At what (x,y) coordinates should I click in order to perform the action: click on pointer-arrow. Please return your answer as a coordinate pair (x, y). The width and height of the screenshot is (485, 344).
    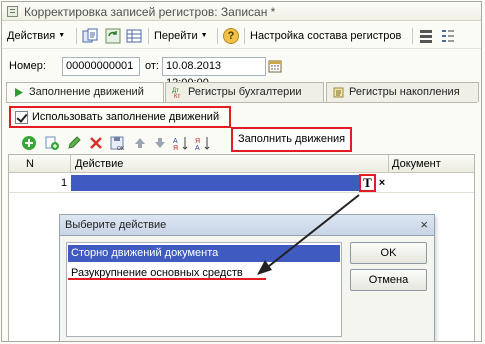
    Looking at the image, I should click on (308, 234).